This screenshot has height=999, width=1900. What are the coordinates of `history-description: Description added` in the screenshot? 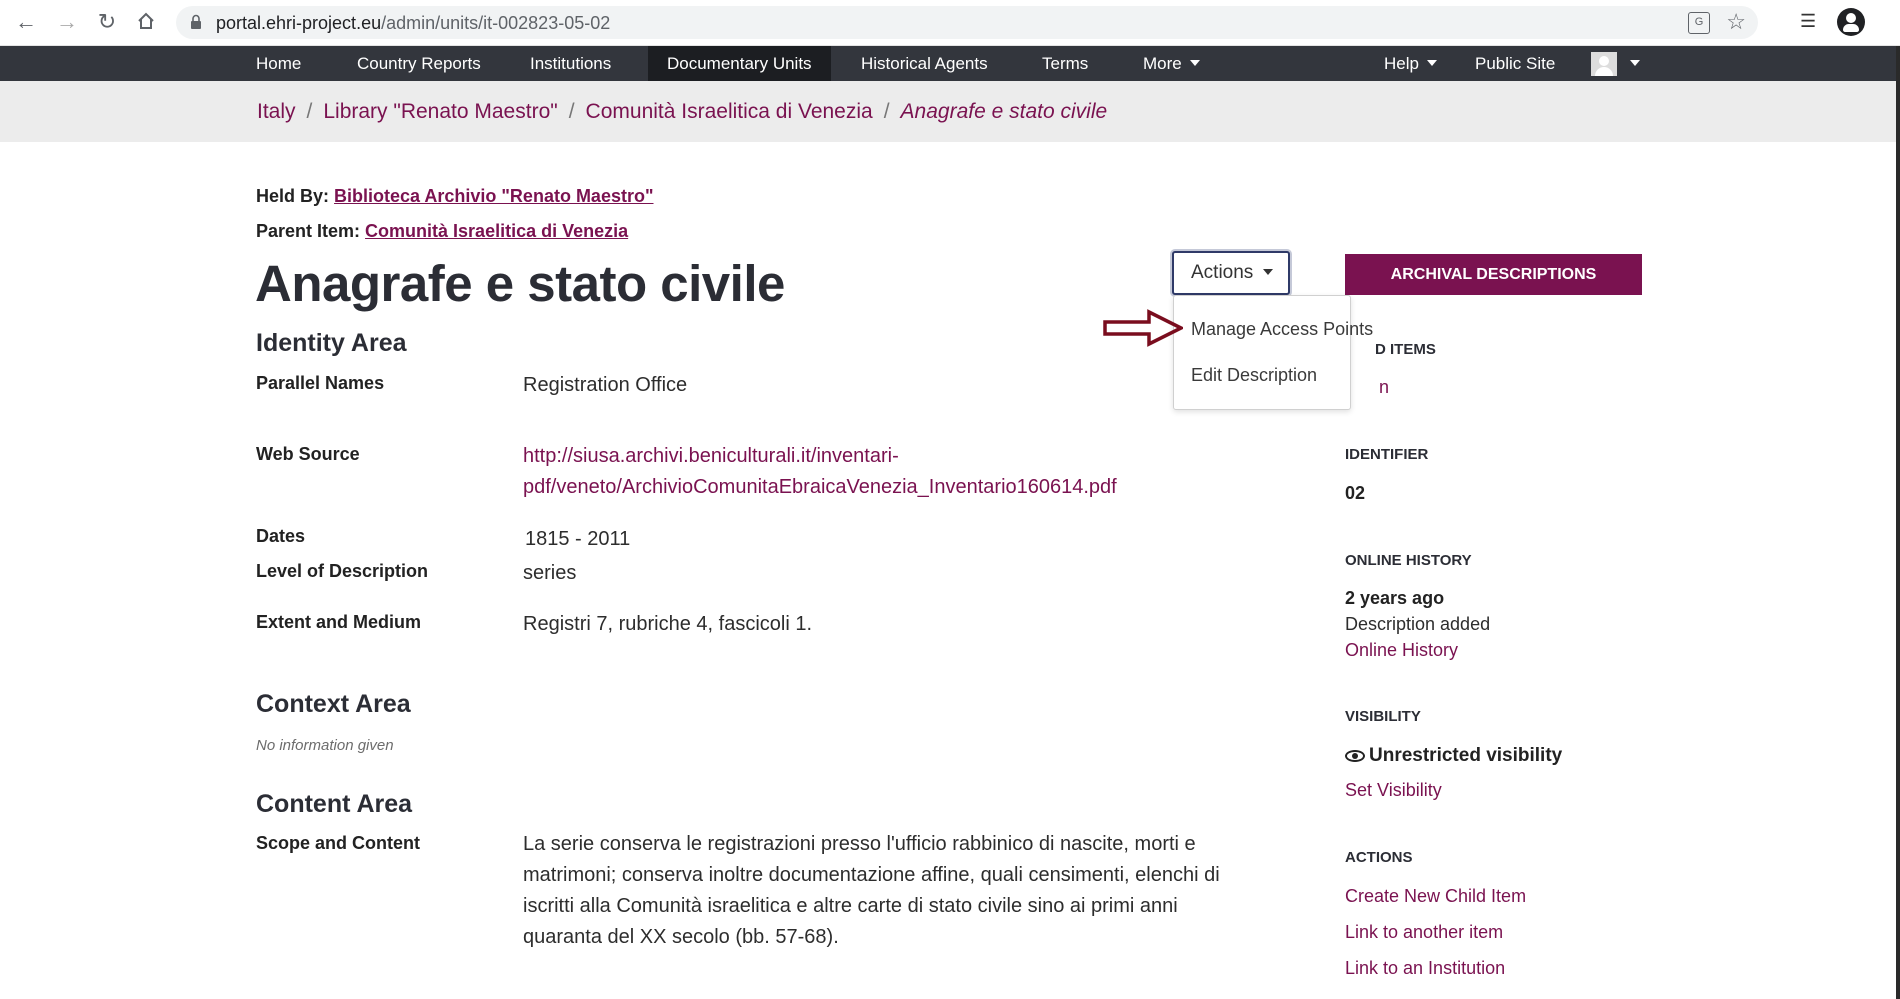 It's located at (1418, 624).